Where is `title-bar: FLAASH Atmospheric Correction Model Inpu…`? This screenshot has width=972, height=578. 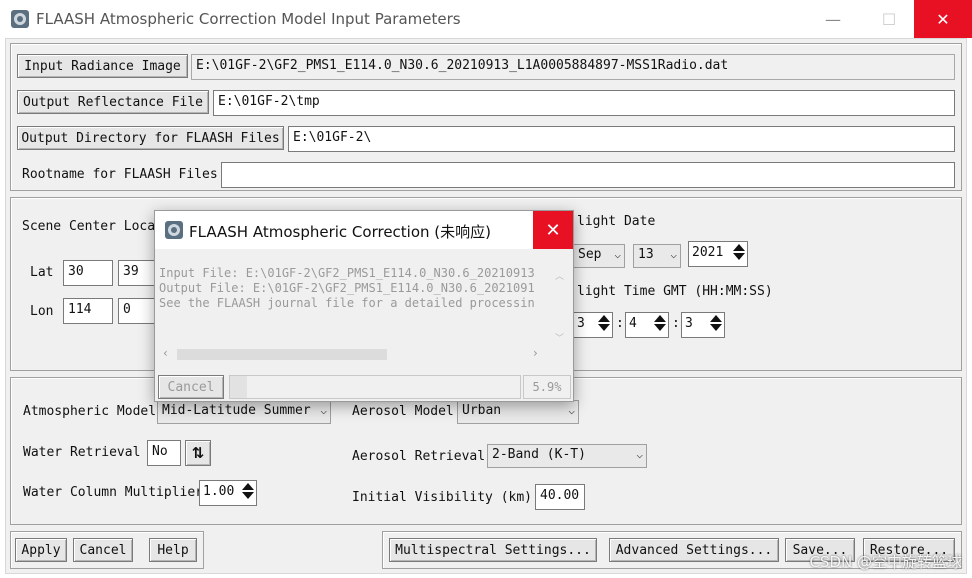 title-bar: FLAASH Atmospheric Correction Model Inpu… is located at coordinates (486, 19).